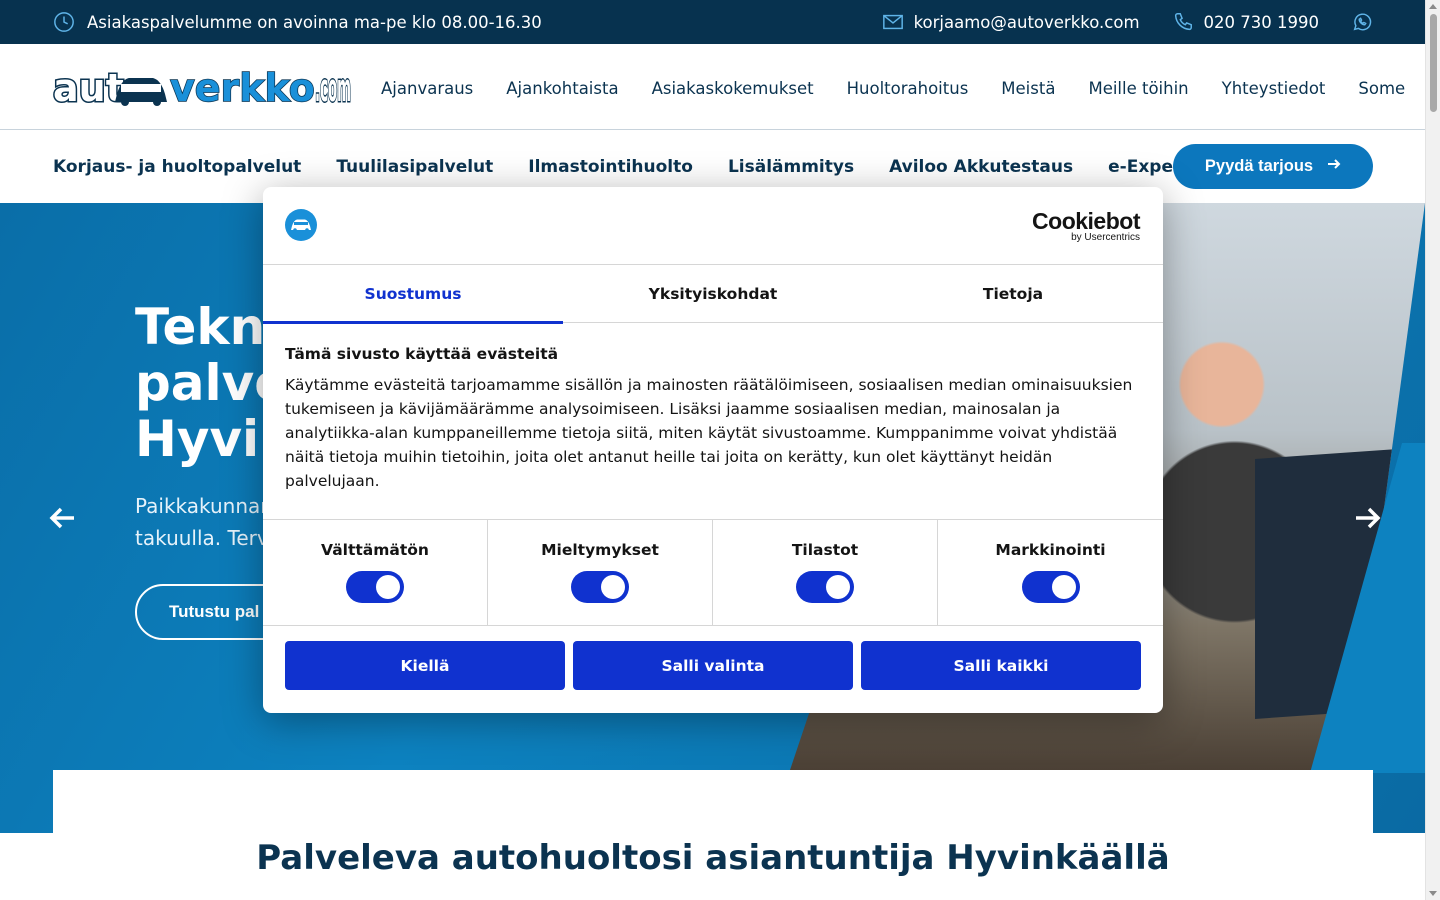  What do you see at coordinates (1259, 166) in the screenshot?
I see `request-quote-label: Pyydä tarjous` at bounding box center [1259, 166].